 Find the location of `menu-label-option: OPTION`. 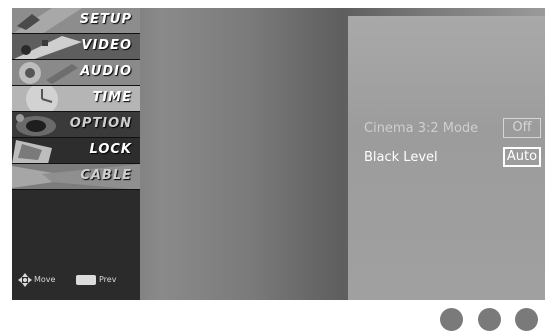

menu-label-option: OPTION is located at coordinates (100, 123).